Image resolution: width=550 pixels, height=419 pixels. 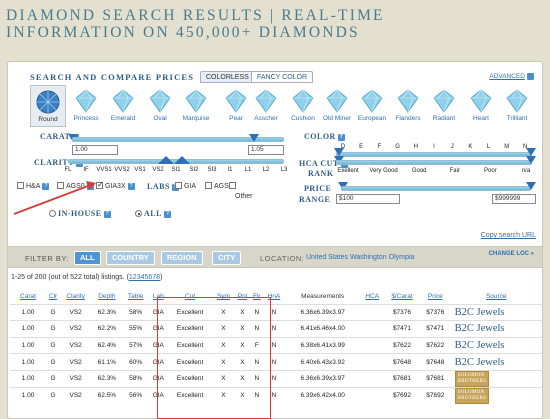 I want to click on filter-all-button: ALL, so click(x=87, y=258).